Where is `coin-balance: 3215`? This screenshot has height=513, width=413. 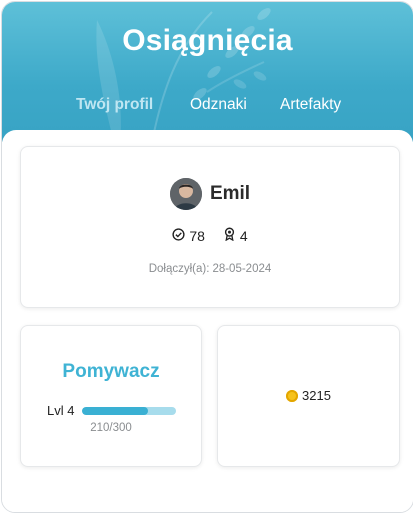
coin-balance: 3215 is located at coordinates (308, 395).